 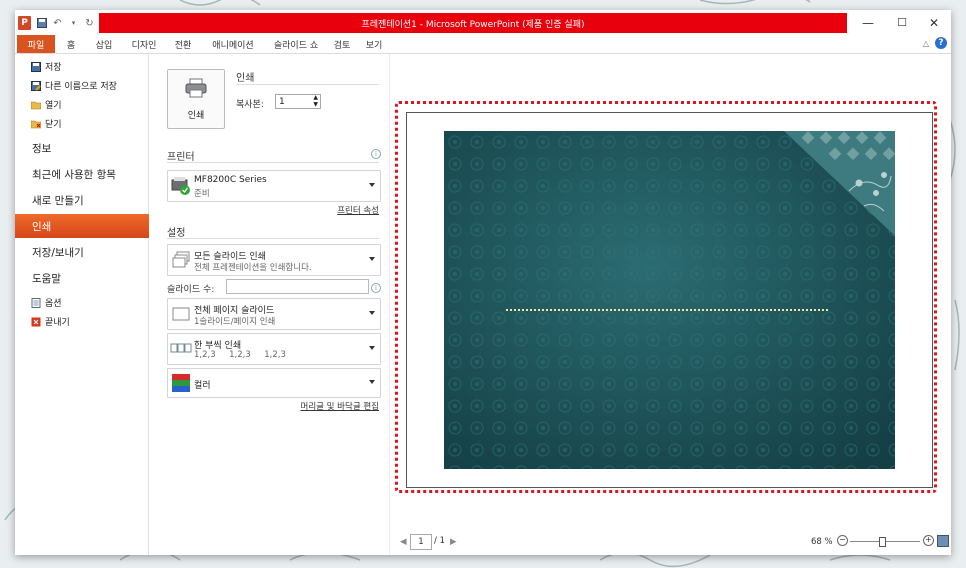 What do you see at coordinates (902, 22) in the screenshot?
I see `maximize-button: ☐` at bounding box center [902, 22].